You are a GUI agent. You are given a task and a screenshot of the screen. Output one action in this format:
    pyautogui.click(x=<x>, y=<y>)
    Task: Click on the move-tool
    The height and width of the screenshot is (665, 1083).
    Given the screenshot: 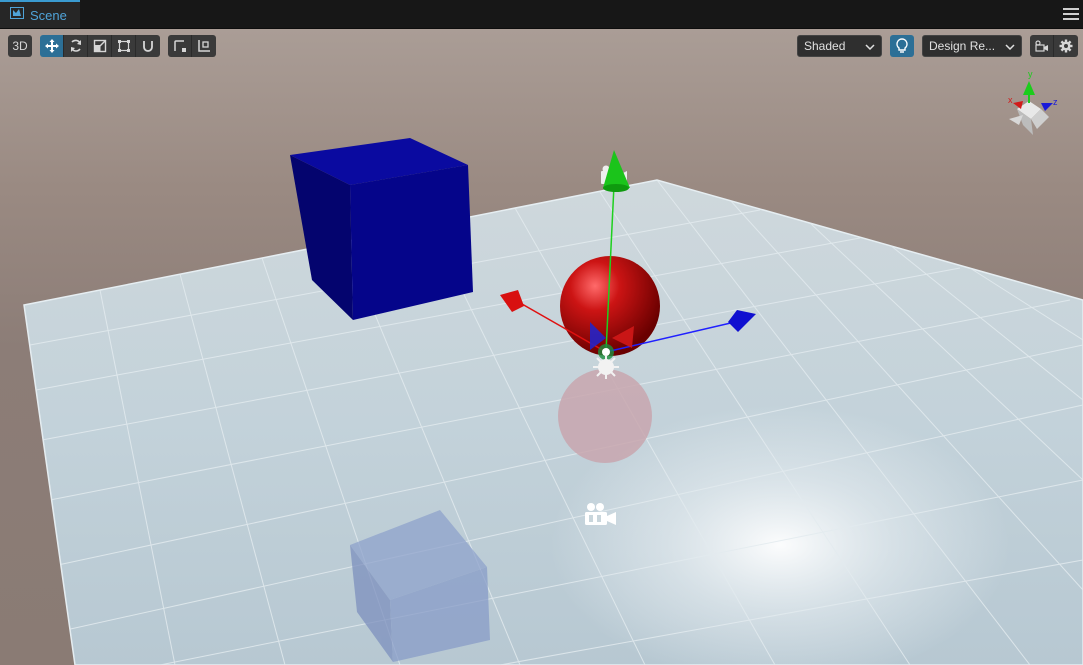 What is the action you would take?
    pyautogui.click(x=52, y=46)
    